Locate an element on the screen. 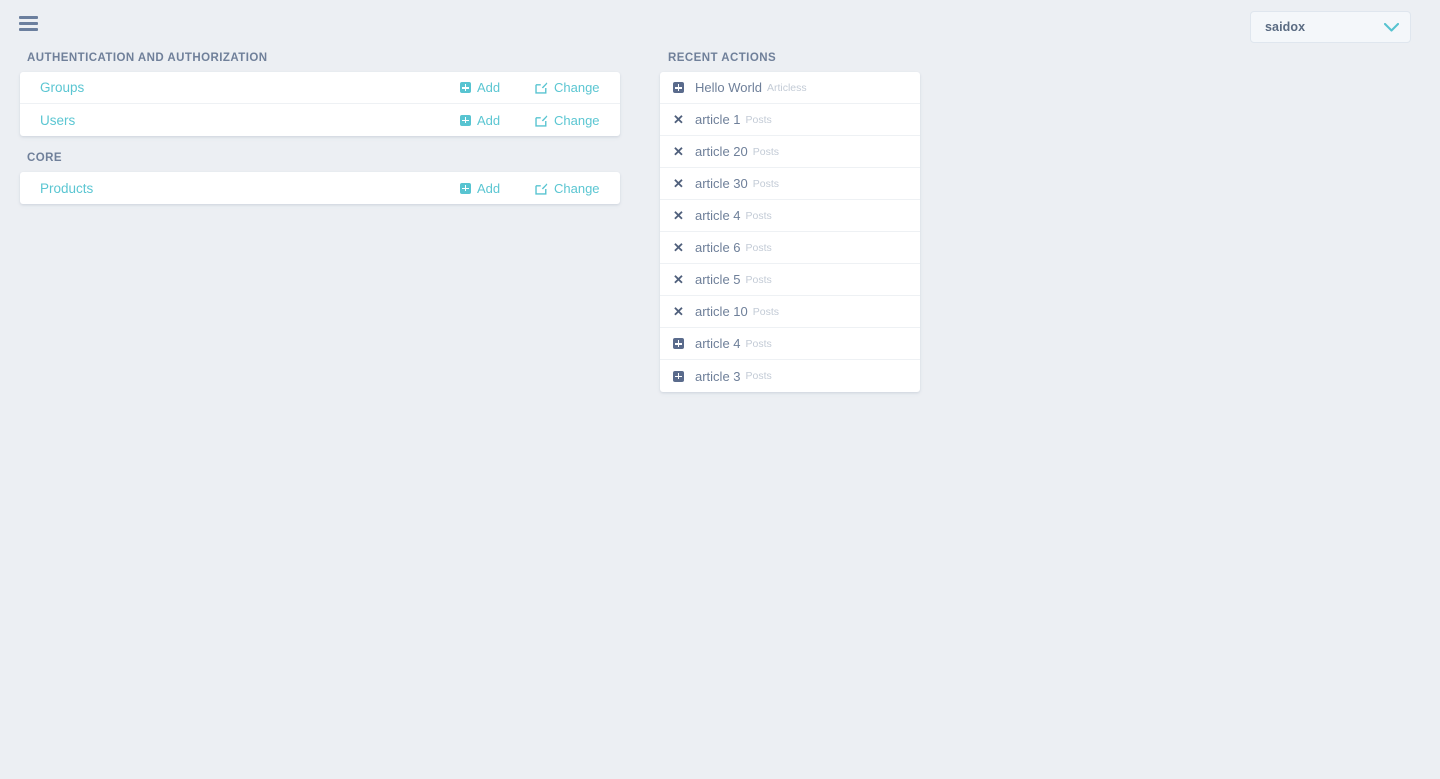 The image size is (1440, 779). hamburger-icon is located at coordinates (28, 23).